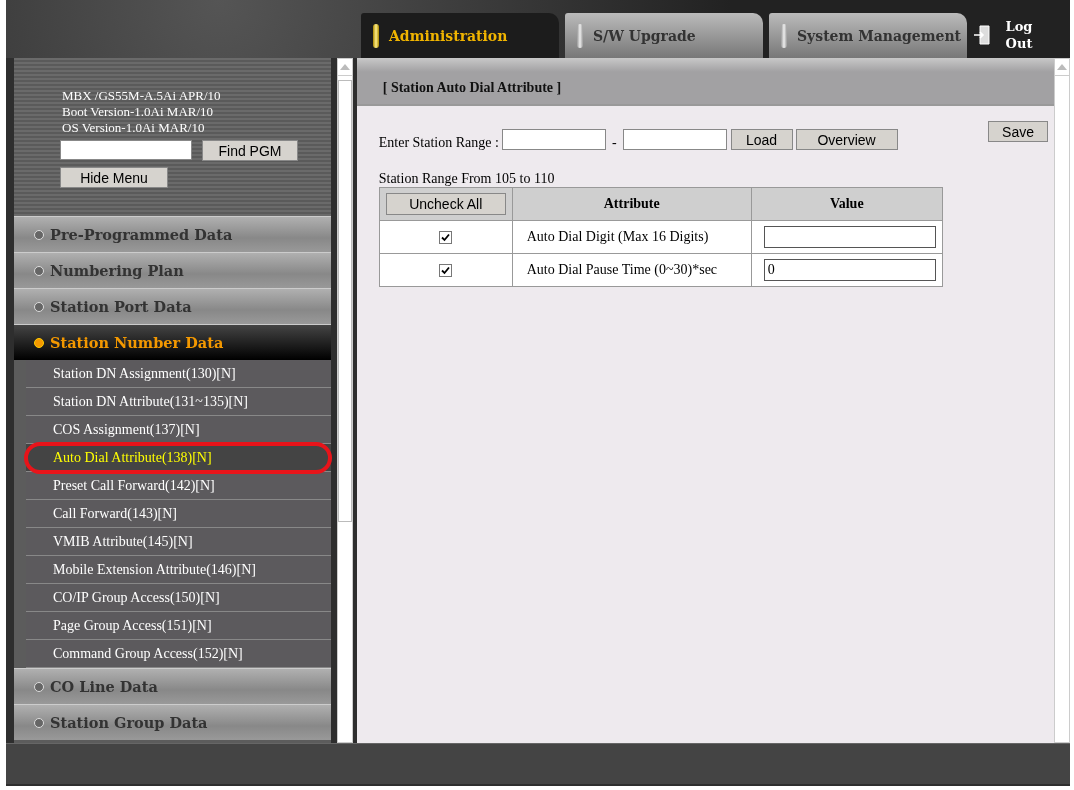  What do you see at coordinates (632, 204) in the screenshot?
I see `column-header: Attribute` at bounding box center [632, 204].